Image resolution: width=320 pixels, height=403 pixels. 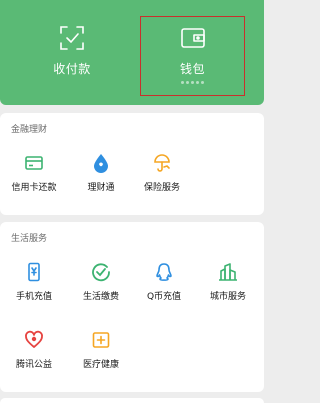 What do you see at coordinates (100, 365) in the screenshot?
I see `medical-health-label: 医疗健康` at bounding box center [100, 365].